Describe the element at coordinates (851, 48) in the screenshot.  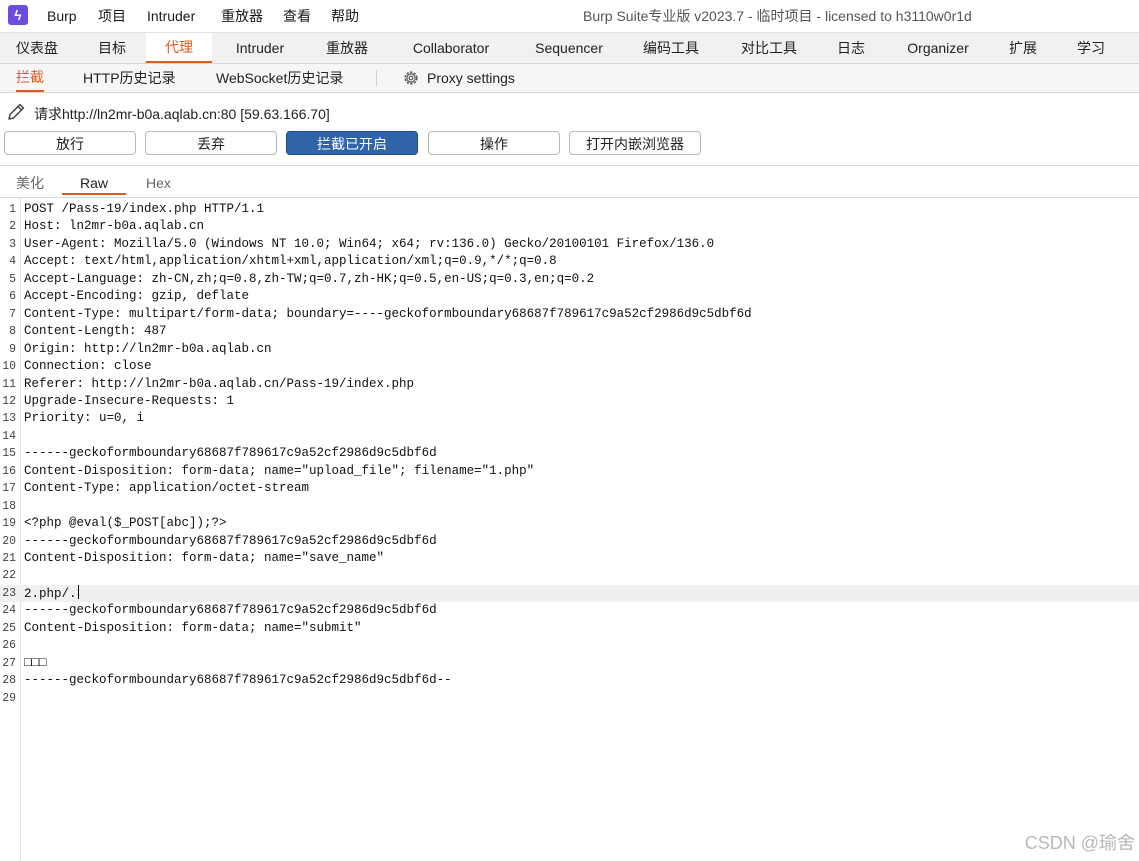
I see `tab-logger: 日志` at that location.